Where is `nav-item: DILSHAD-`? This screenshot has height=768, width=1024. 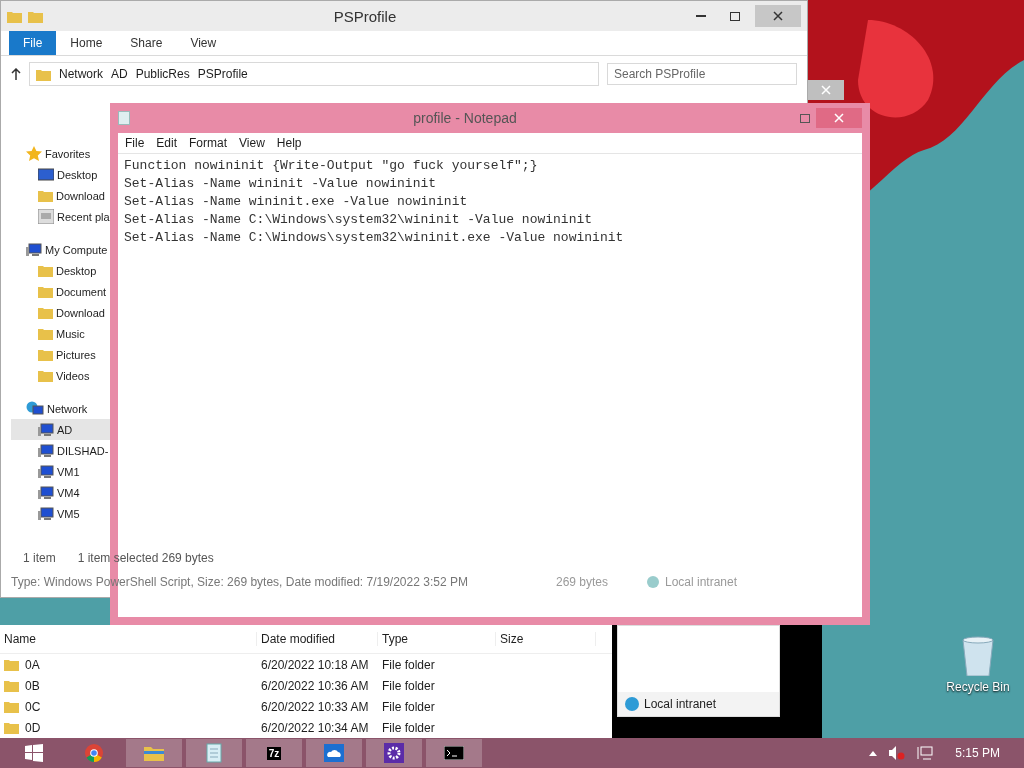 nav-item: DILSHAD- is located at coordinates (61, 450).